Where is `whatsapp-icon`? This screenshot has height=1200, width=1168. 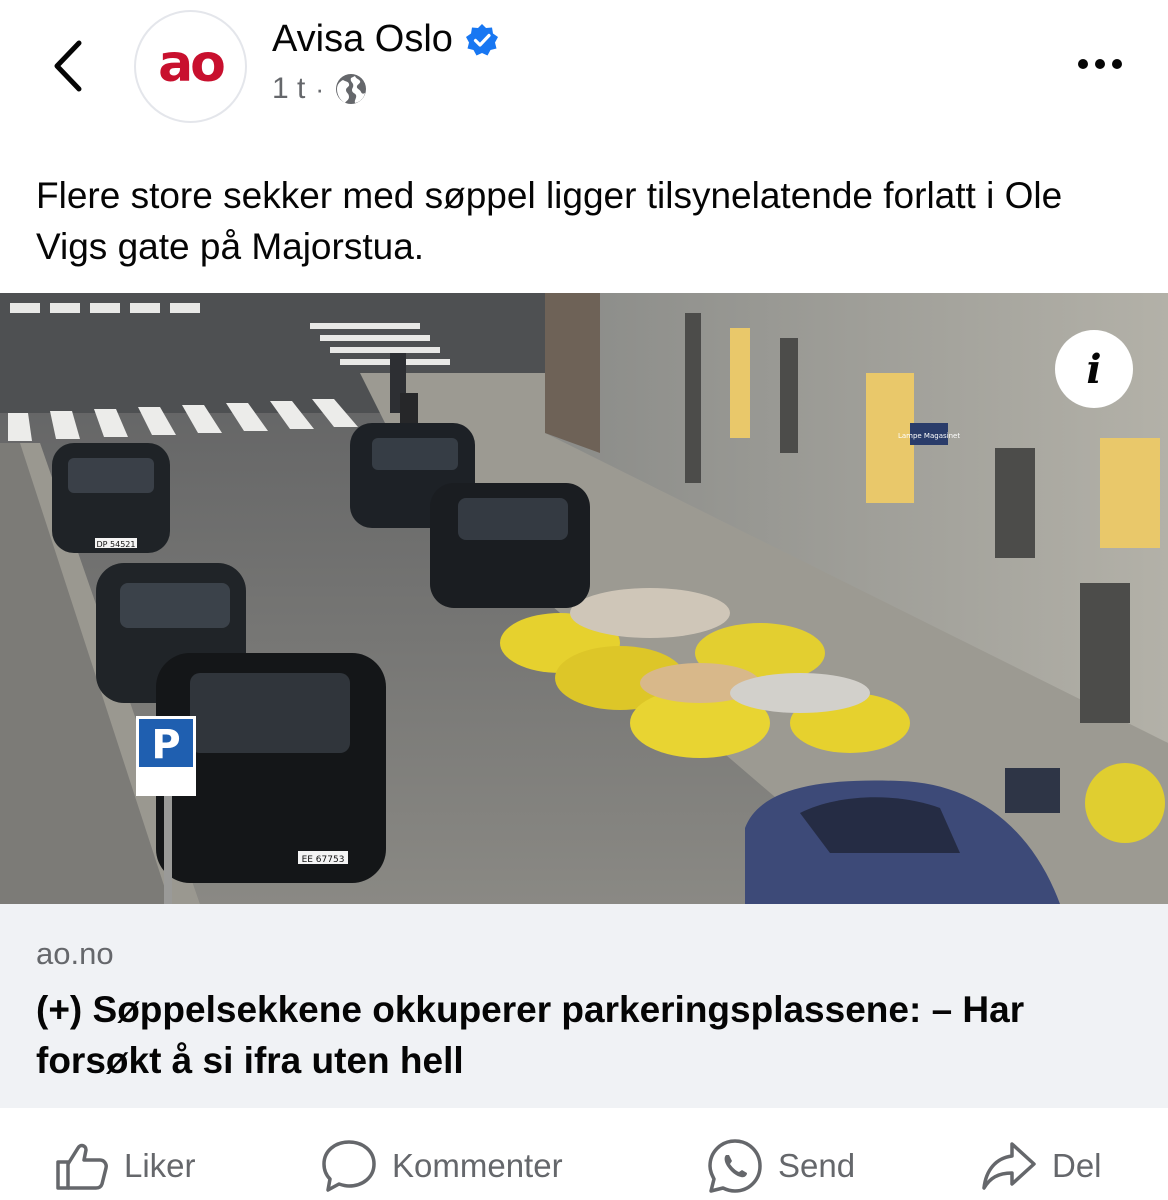 whatsapp-icon is located at coordinates (735, 1166).